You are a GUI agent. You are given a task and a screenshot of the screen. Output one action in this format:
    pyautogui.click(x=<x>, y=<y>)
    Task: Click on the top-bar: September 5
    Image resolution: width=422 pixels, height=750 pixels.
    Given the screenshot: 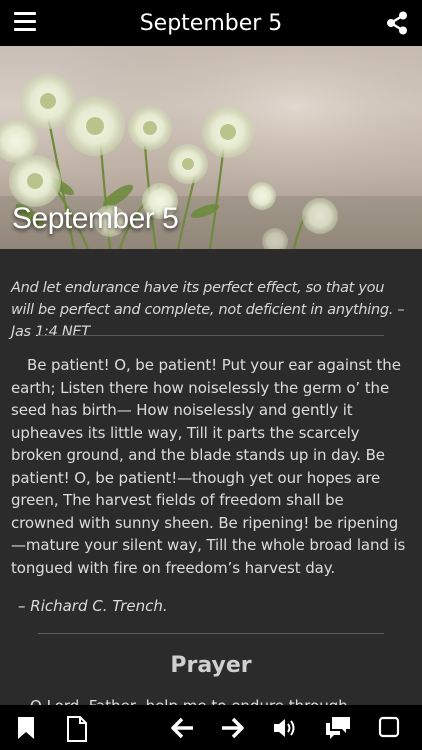 What is the action you would take?
    pyautogui.click(x=211, y=23)
    